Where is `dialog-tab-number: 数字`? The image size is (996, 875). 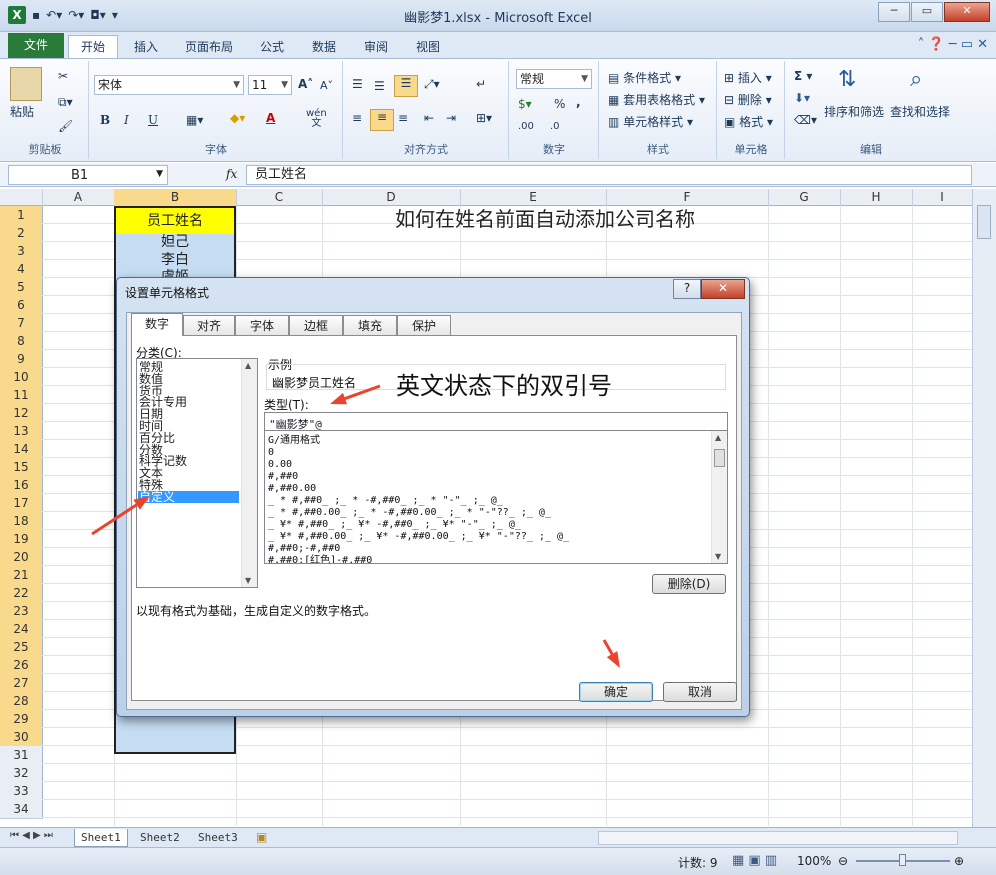 dialog-tab-number: 数字 is located at coordinates (157, 324).